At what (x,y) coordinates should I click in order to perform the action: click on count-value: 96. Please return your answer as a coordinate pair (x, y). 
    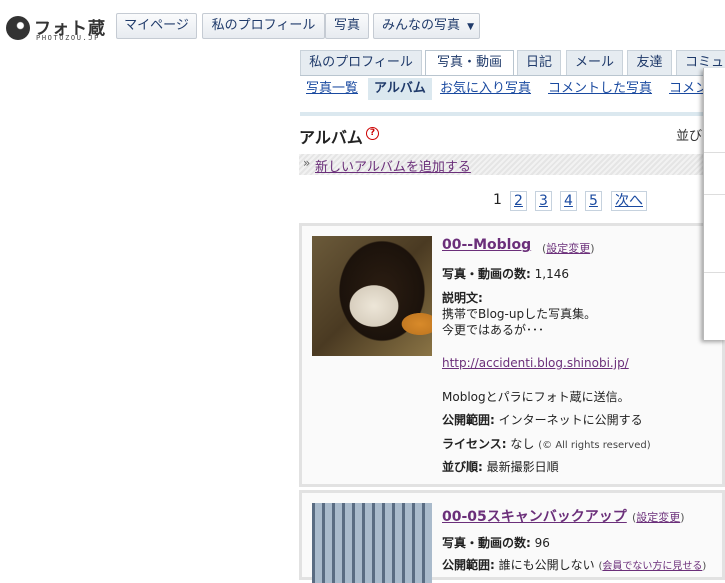
    Looking at the image, I should click on (542, 543).